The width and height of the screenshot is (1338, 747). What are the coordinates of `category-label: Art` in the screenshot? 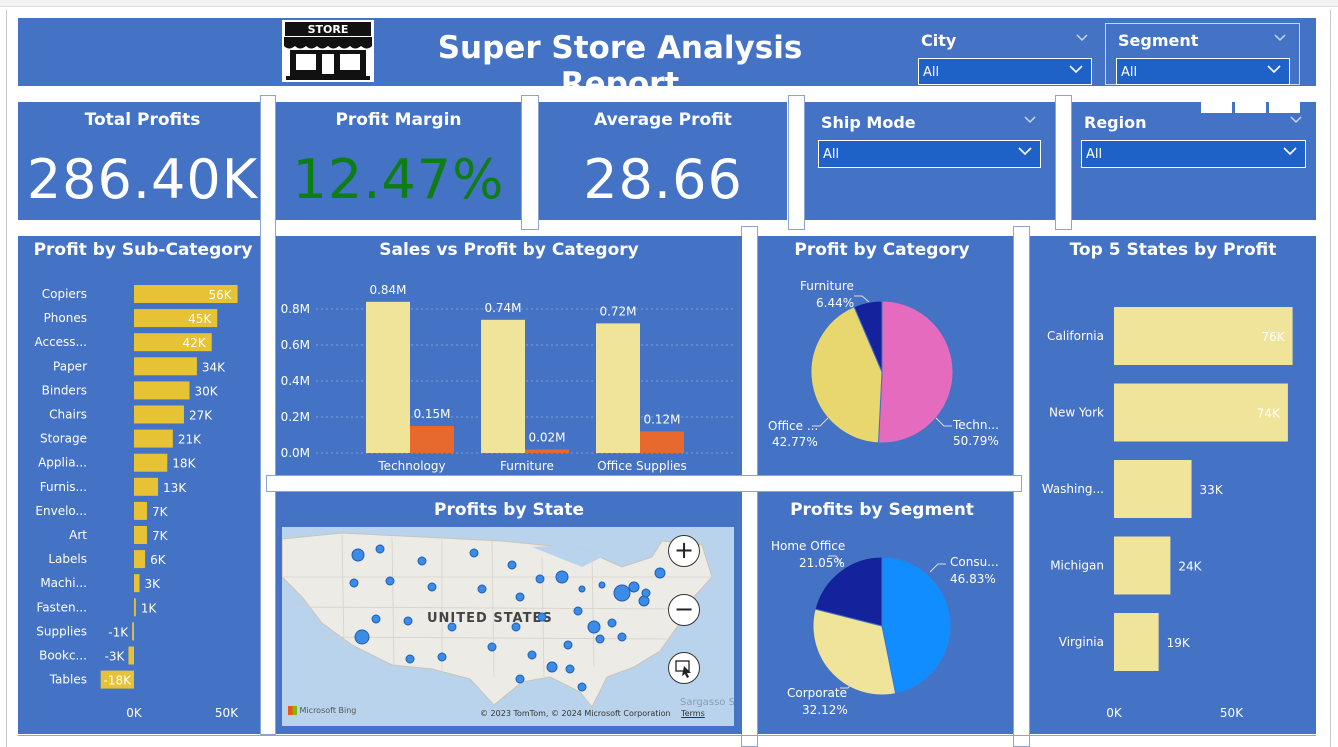 It's located at (78, 535).